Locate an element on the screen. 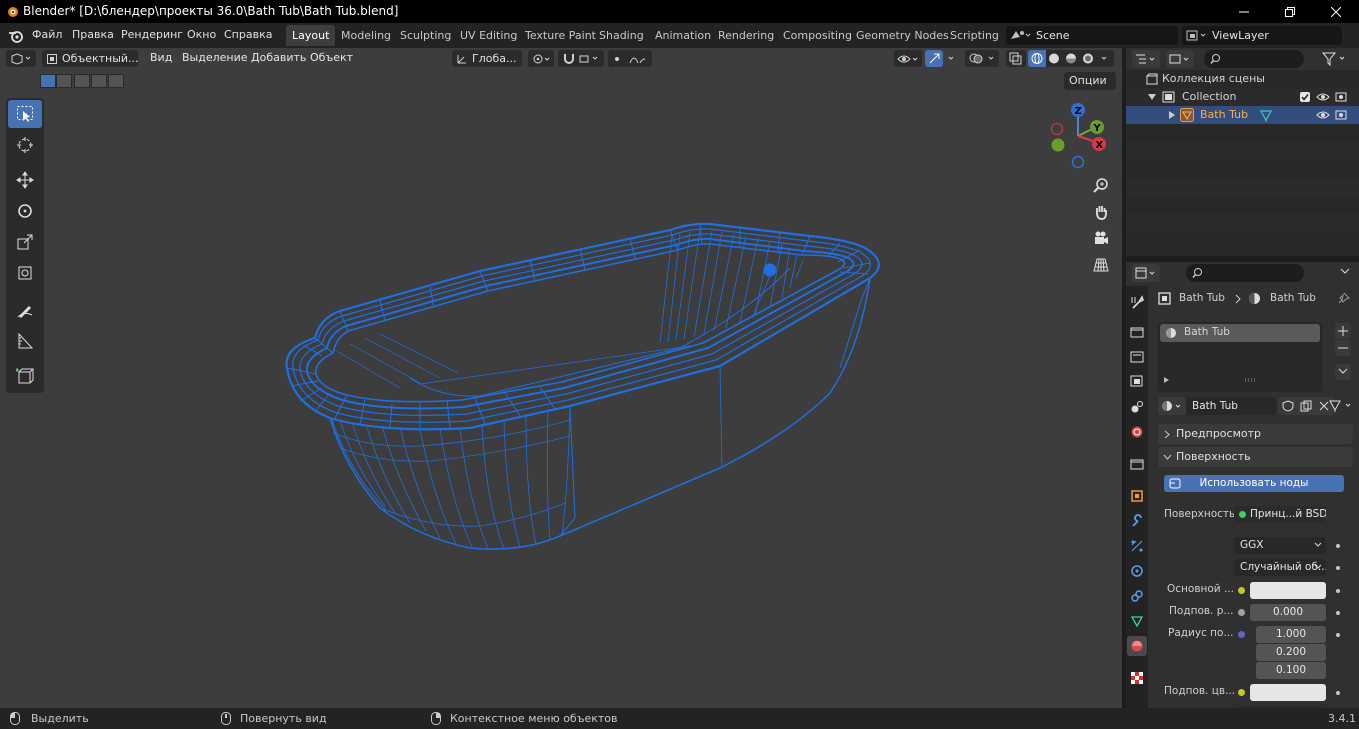  distribution-select: GGX is located at coordinates (1280, 545).